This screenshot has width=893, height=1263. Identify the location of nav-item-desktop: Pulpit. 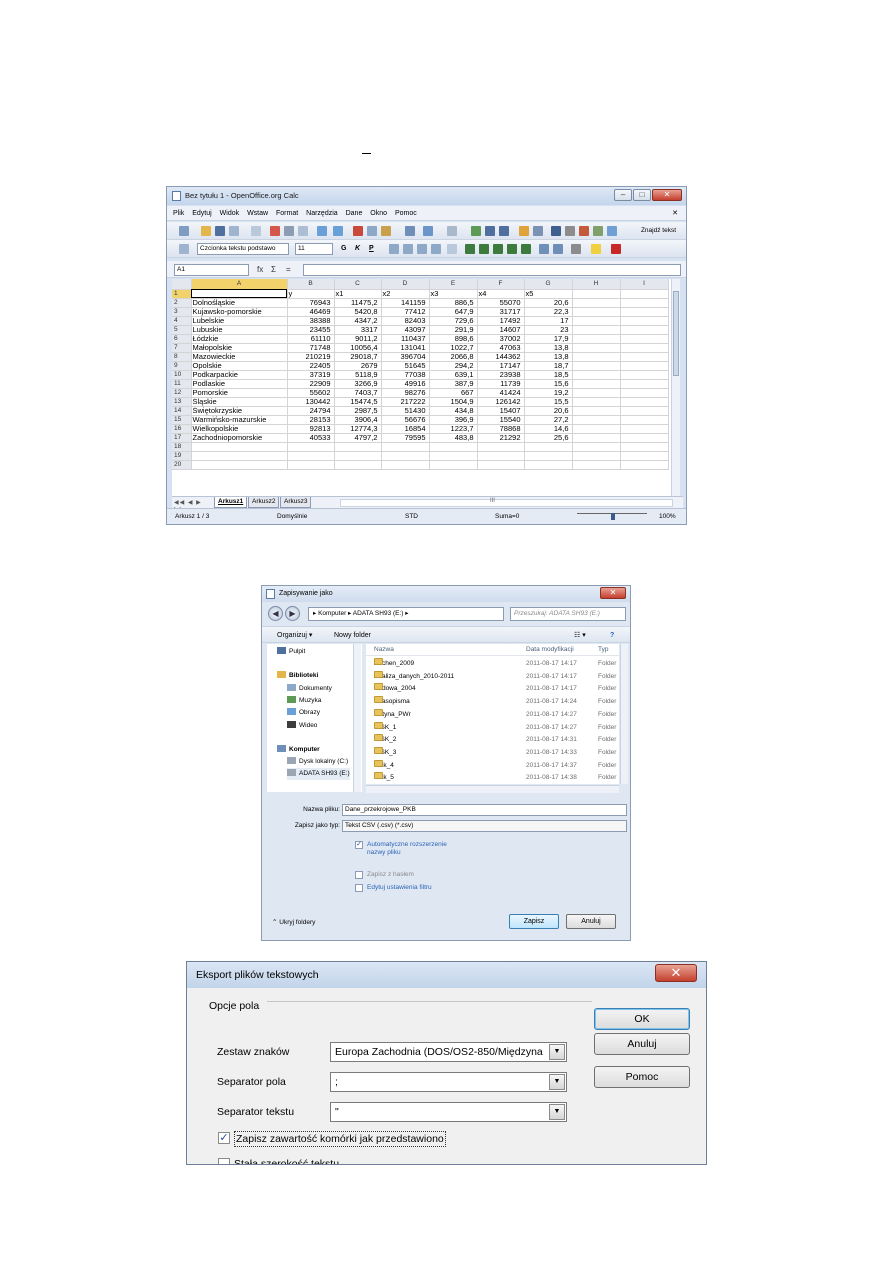
(291, 652).